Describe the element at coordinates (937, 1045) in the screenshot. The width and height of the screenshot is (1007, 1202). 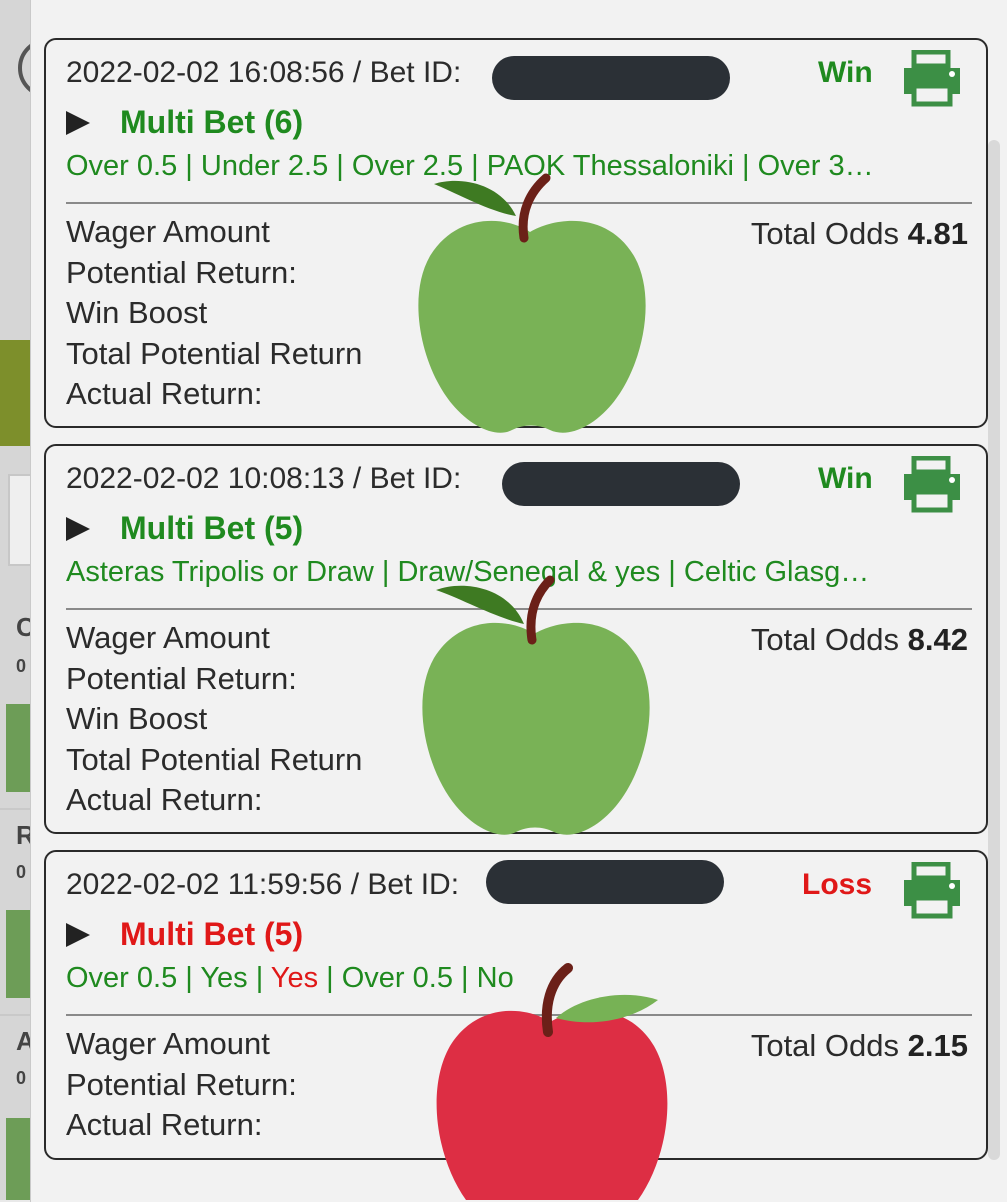
I see `total-odds-value: 2.15` at that location.